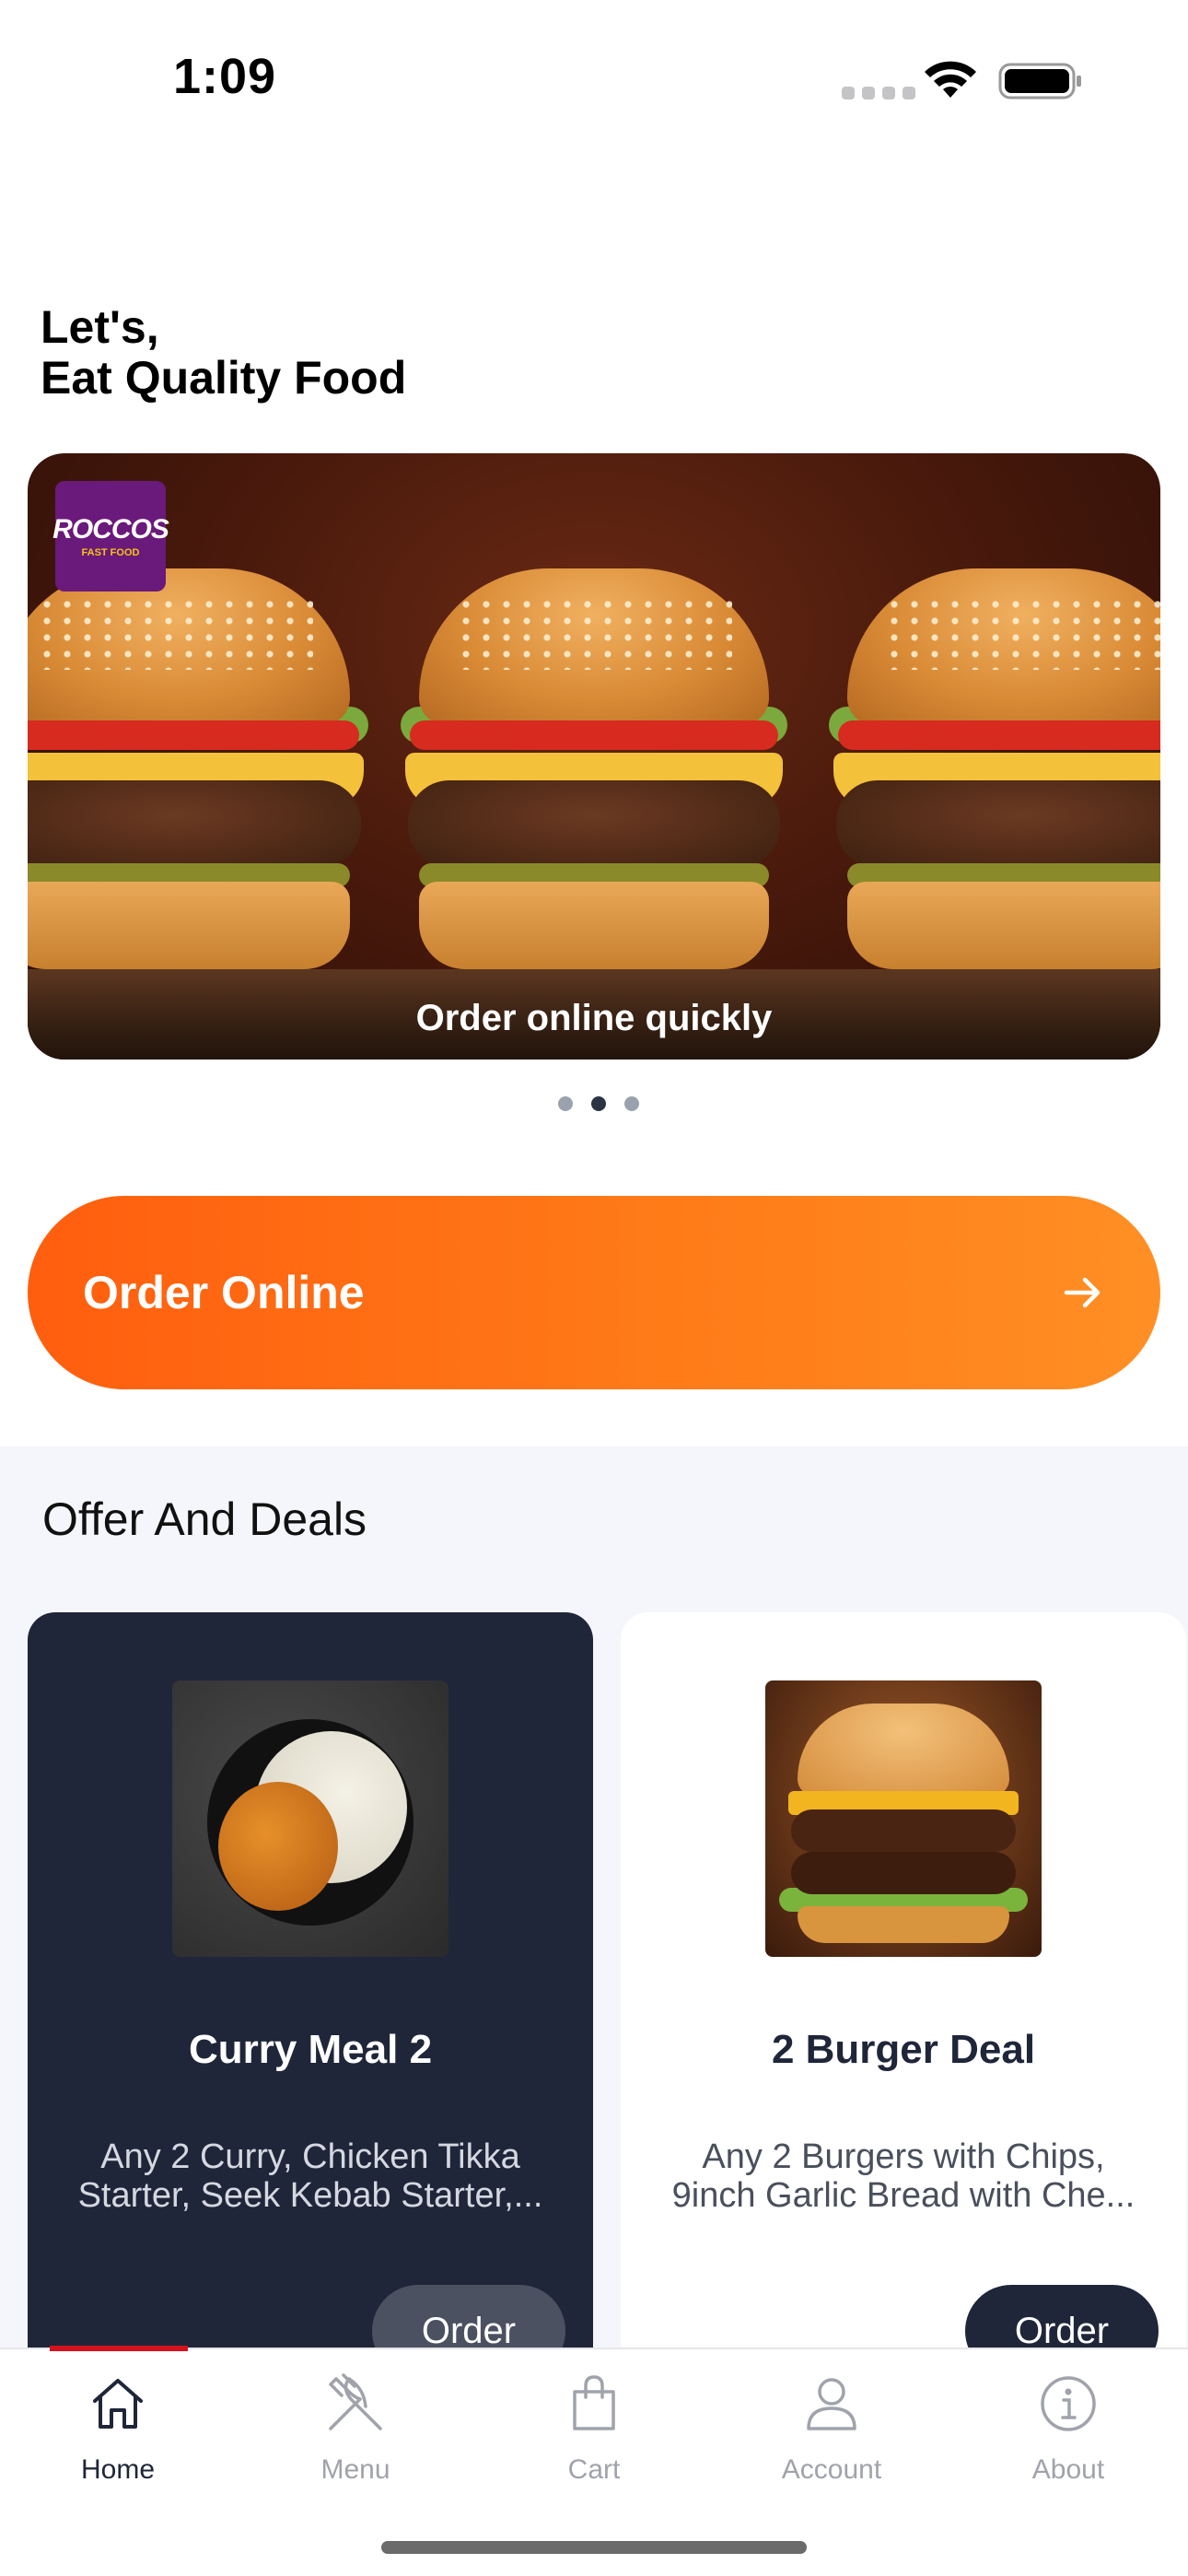 The height and width of the screenshot is (2576, 1188). I want to click on page-headline: Let's, Eat Quality Food, so click(223, 353).